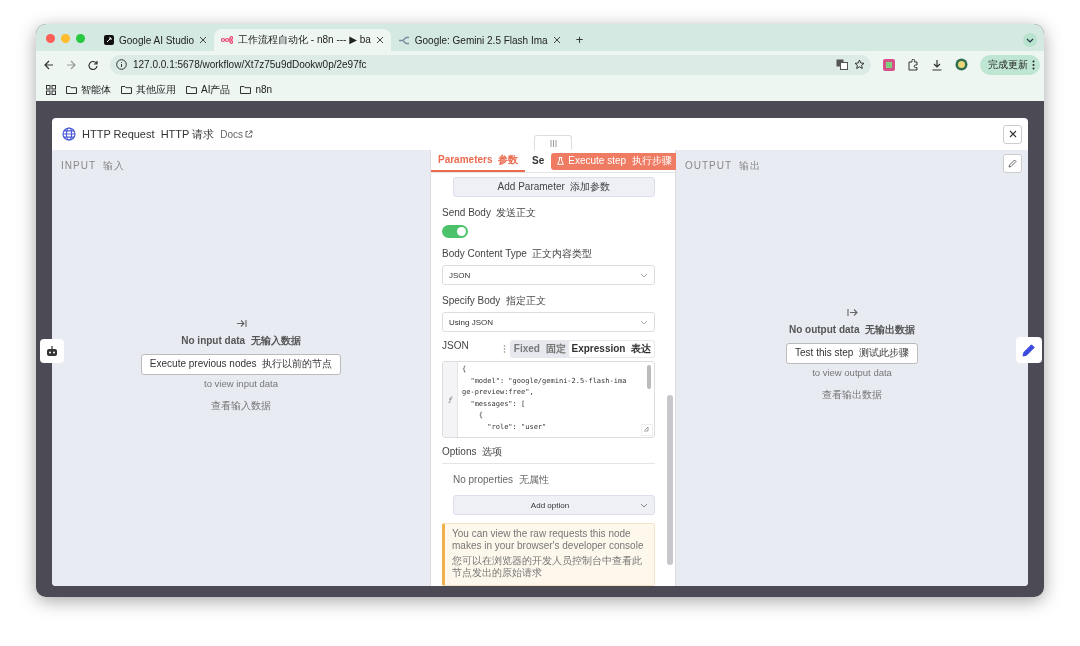 This screenshot has height=646, width=1080. Describe the element at coordinates (539, 349) in the screenshot. I see `mode-toggle: Fixed 固定` at that location.